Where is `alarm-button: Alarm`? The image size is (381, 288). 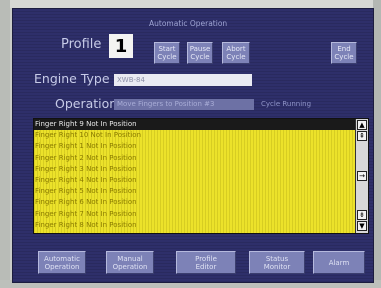
alarm-button: Alarm is located at coordinates (339, 262).